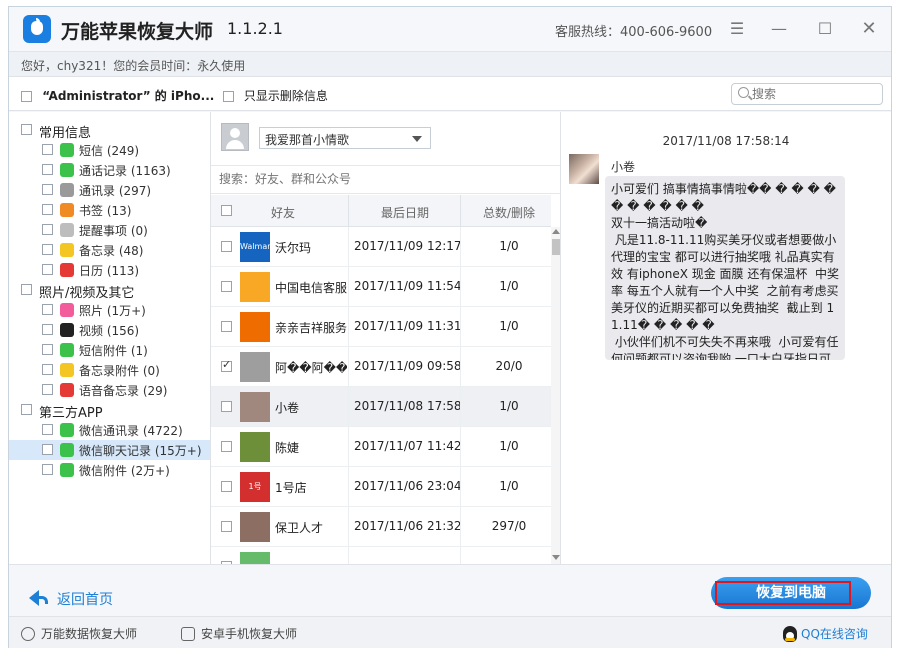  What do you see at coordinates (109, 330) in the screenshot?
I see `tree-item: 视频 (156)` at bounding box center [109, 330].